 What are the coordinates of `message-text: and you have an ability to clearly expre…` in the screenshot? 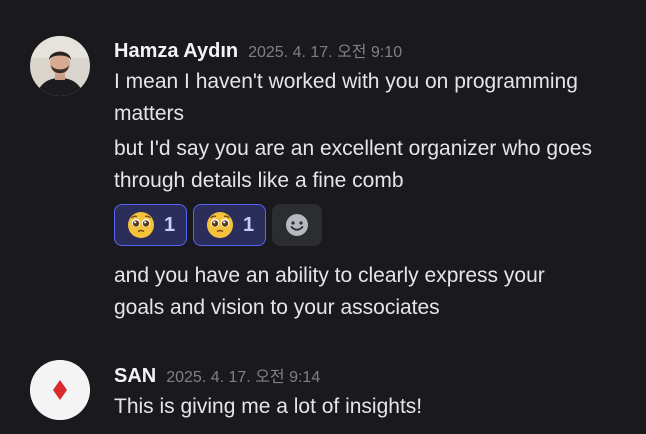 It's located at (329, 275).